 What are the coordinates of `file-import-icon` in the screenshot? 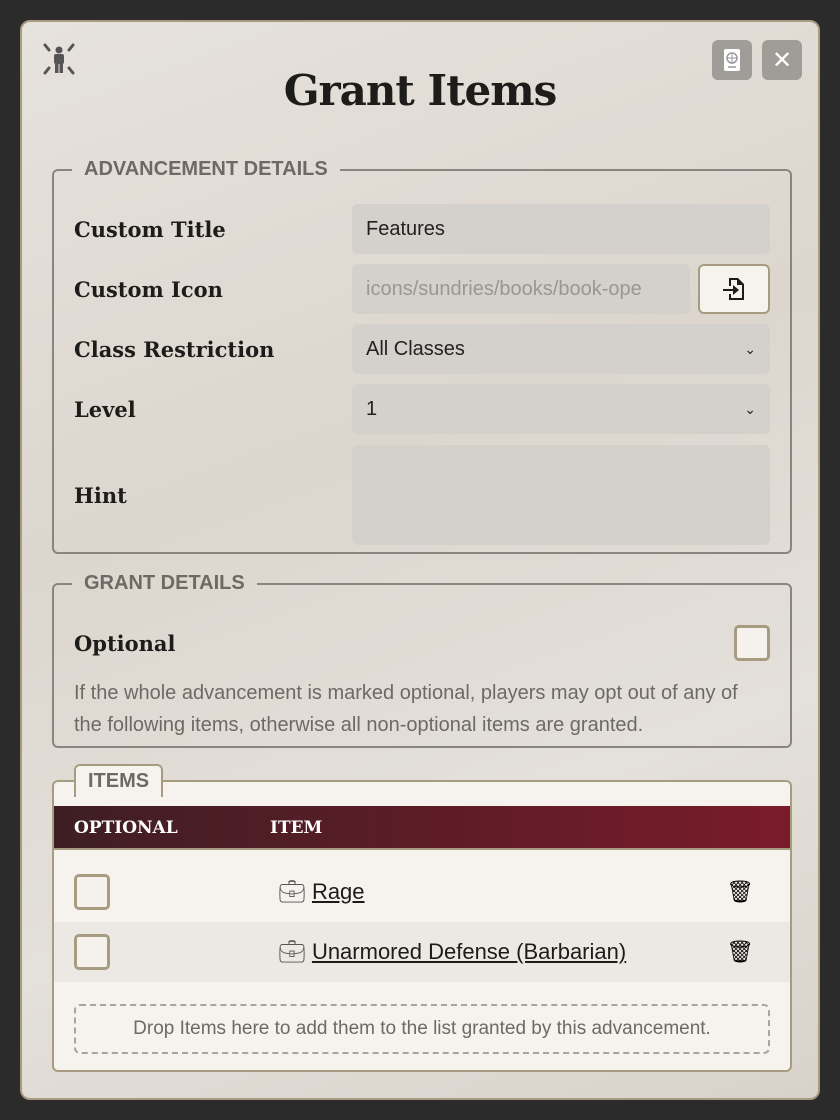 It's located at (733, 289).